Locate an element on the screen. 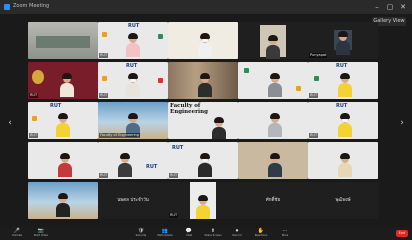  unmute-button: 🎤 Unmute is located at coordinates (17, 234).